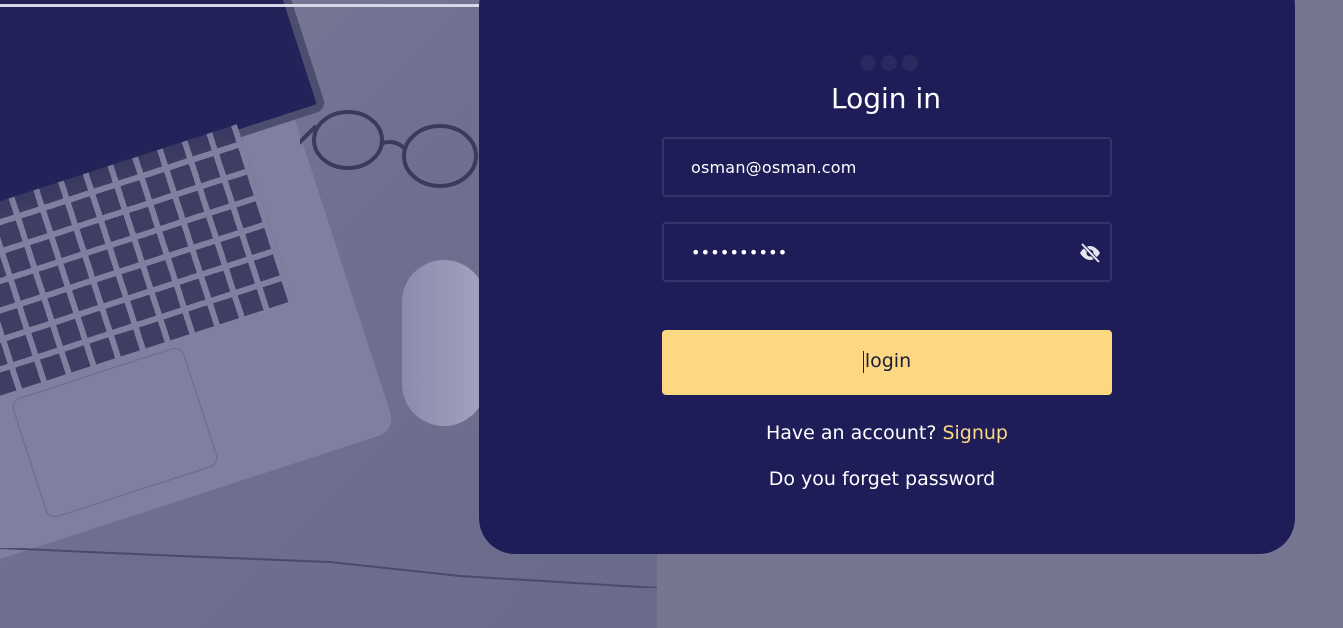 The image size is (1343, 628). I want to click on three-dots-icon, so click(889, 63).